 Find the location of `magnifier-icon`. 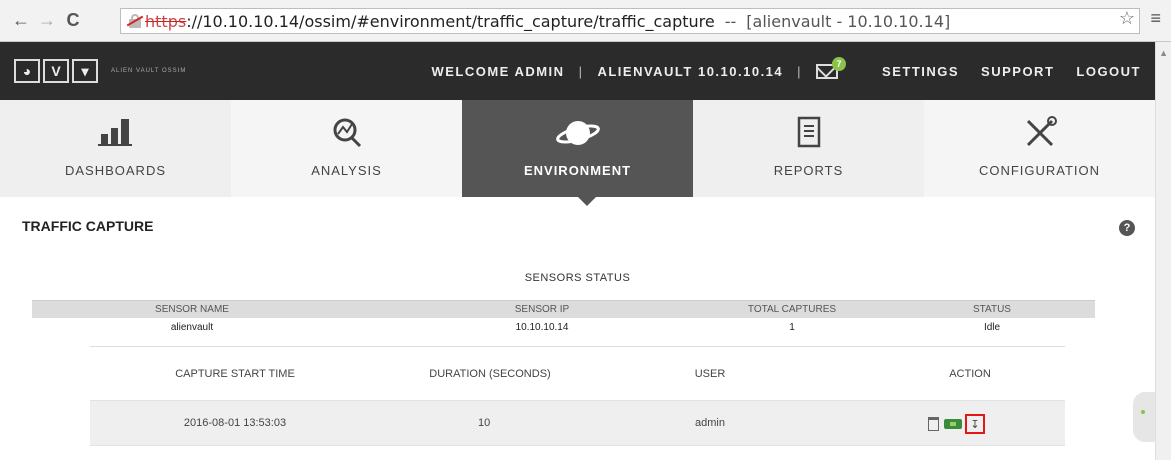

magnifier-icon is located at coordinates (347, 133).